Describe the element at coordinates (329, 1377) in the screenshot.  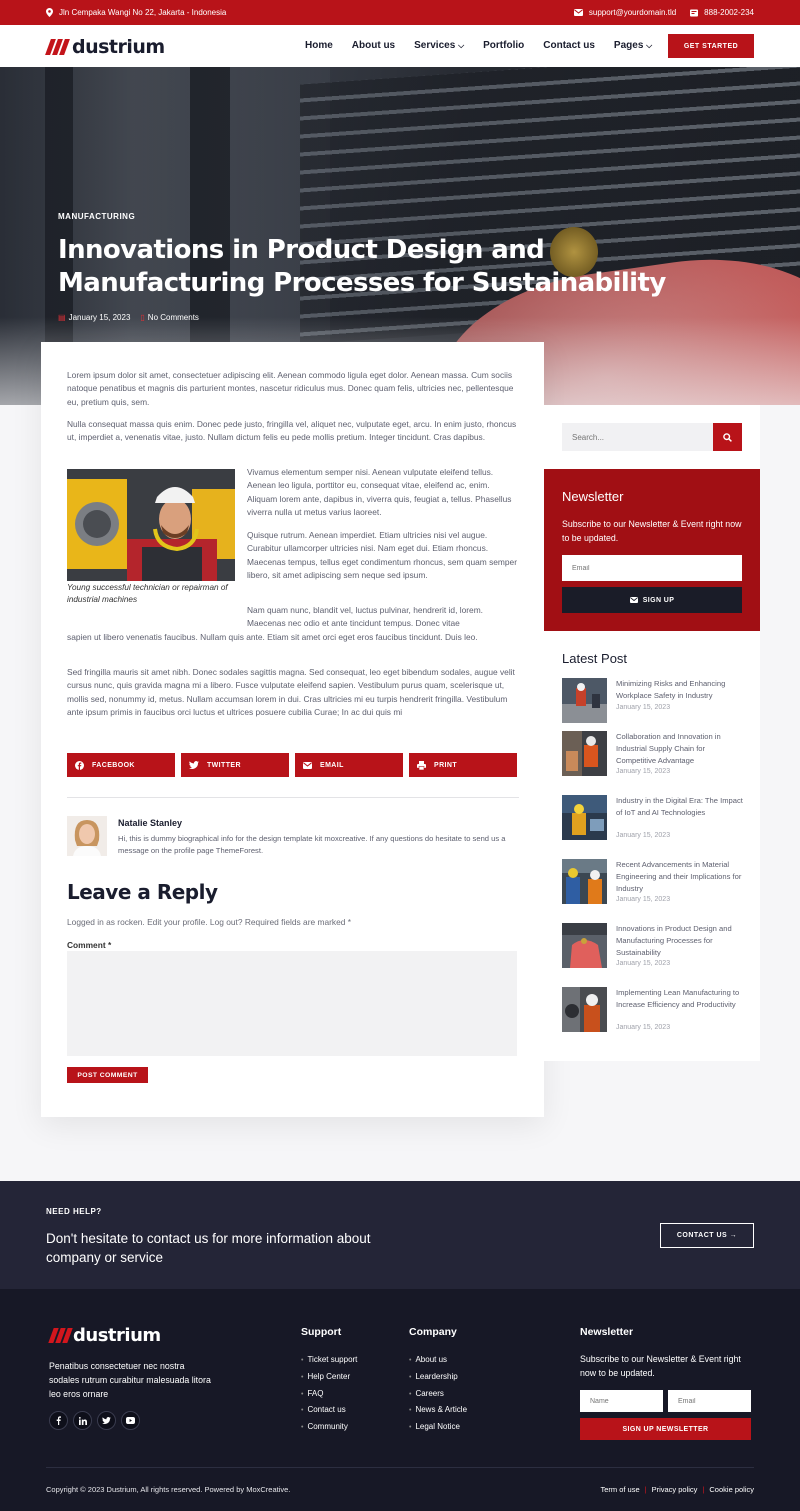
I see `footer-link: Help Center` at that location.